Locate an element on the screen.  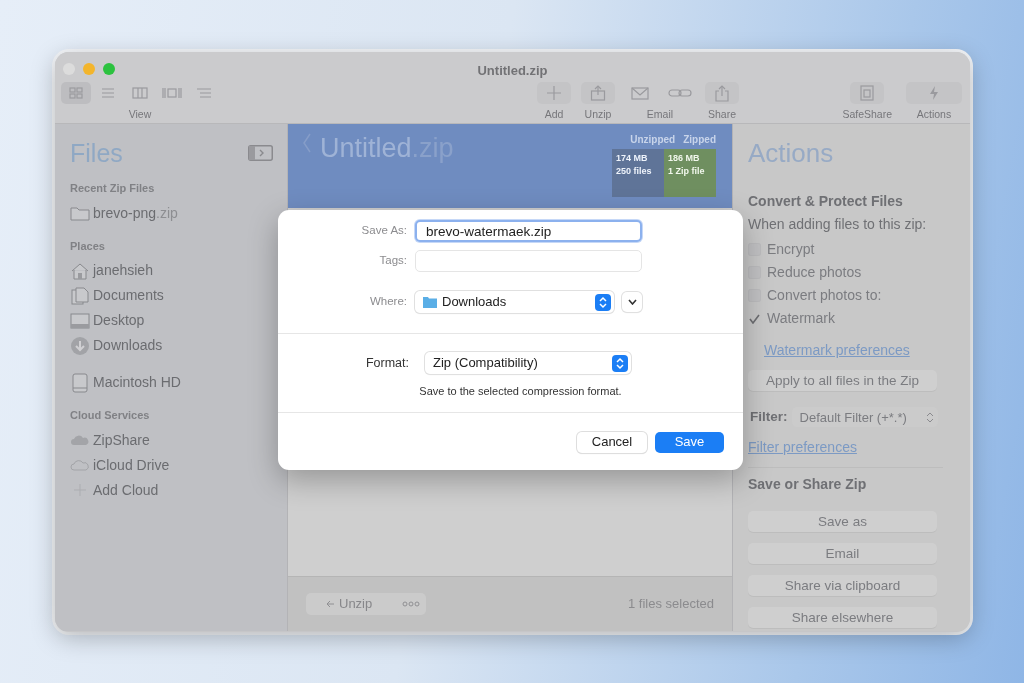
filename-field: brevo-watermaek.zip is located at coordinates (528, 231).